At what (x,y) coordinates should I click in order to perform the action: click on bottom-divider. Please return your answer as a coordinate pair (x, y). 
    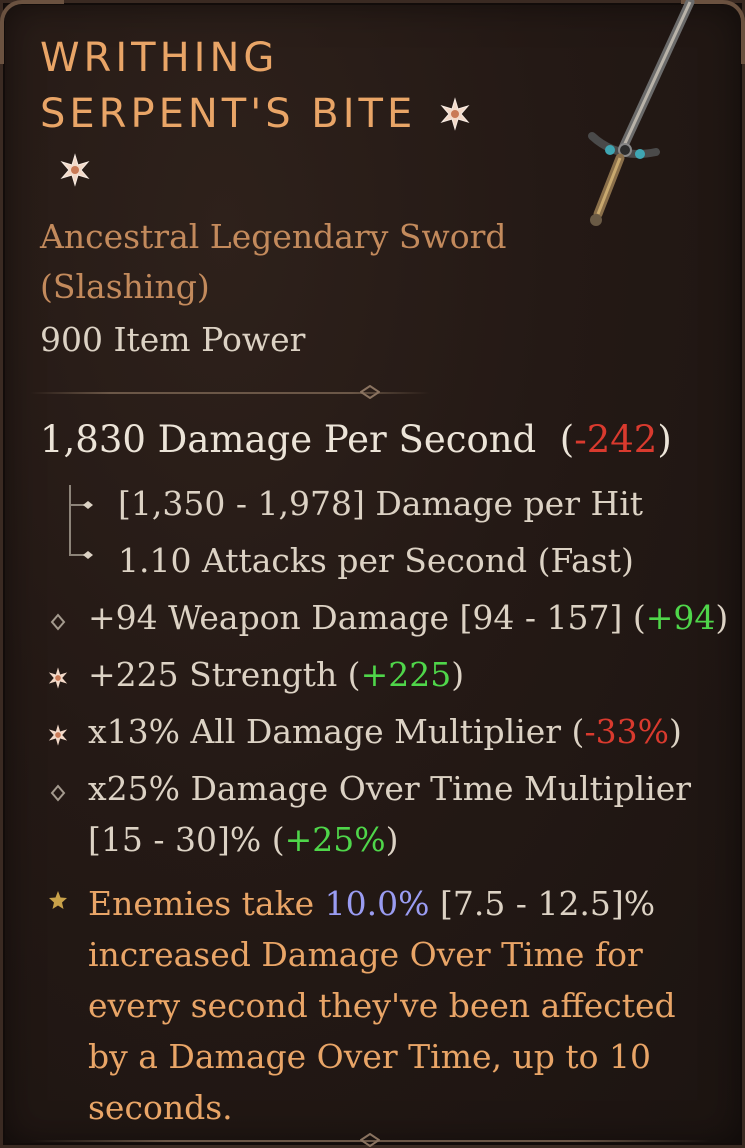
    Looking at the image, I should click on (370, 1140).